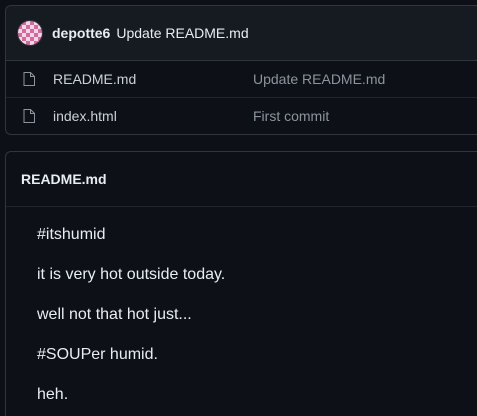  What do you see at coordinates (153, 116) in the screenshot?
I see `file-name-link: index.html` at bounding box center [153, 116].